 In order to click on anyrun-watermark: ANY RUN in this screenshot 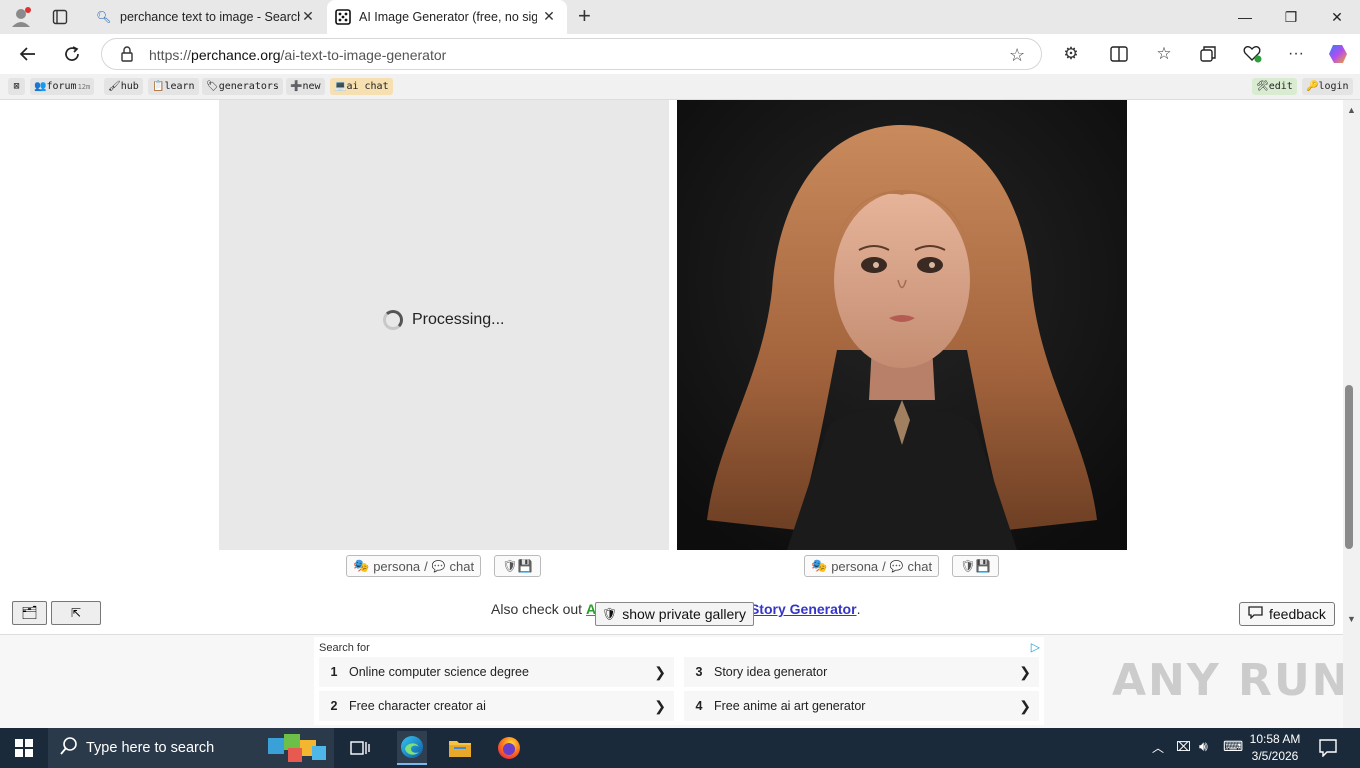, I will do `click(1231, 680)`.